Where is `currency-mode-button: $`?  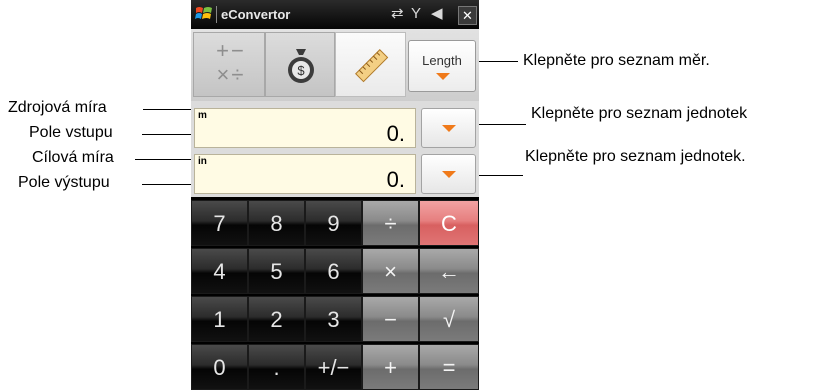
currency-mode-button: $ is located at coordinates (300, 64).